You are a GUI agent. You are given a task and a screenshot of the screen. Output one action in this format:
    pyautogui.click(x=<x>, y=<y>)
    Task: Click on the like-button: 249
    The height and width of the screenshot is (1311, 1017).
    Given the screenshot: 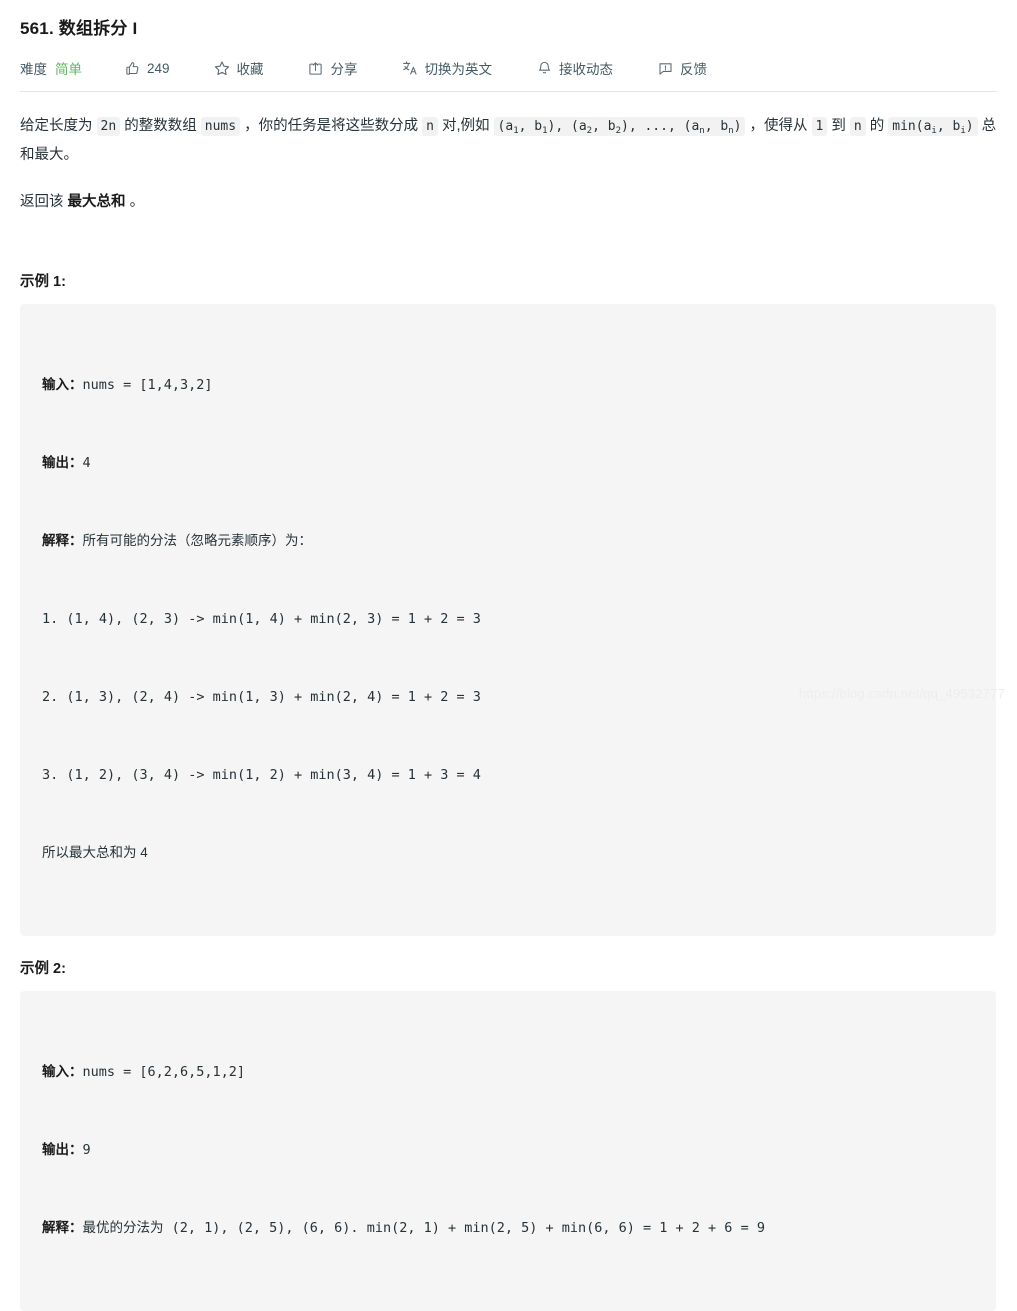 What is the action you would take?
    pyautogui.click(x=147, y=68)
    